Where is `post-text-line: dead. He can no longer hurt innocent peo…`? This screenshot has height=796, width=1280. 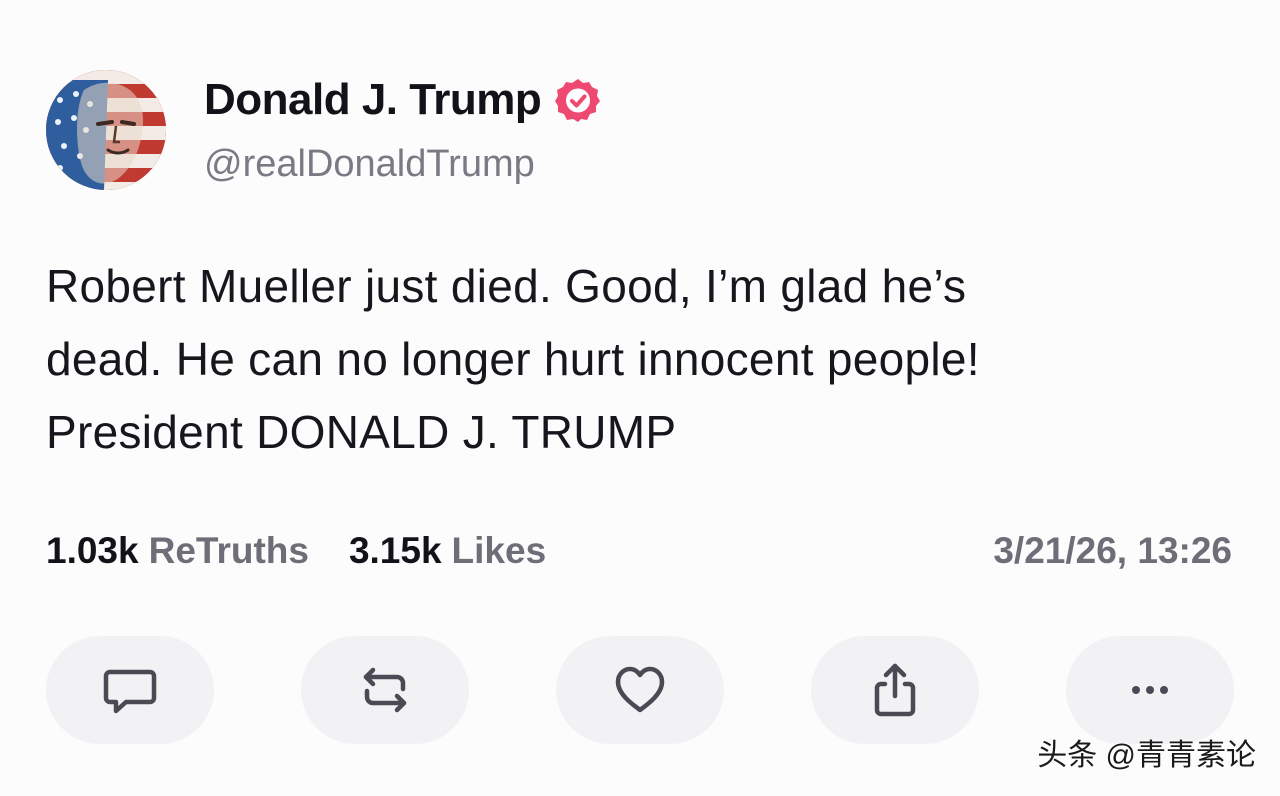
post-text-line: dead. He can no longer hurt innocent peo… is located at coordinates (513, 359).